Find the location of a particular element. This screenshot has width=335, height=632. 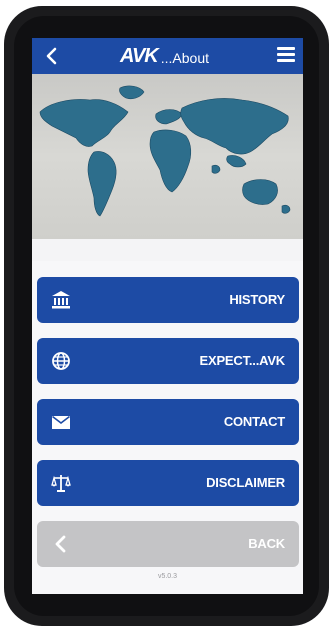

top-app-bar: AVK ...About is located at coordinates (167, 56).